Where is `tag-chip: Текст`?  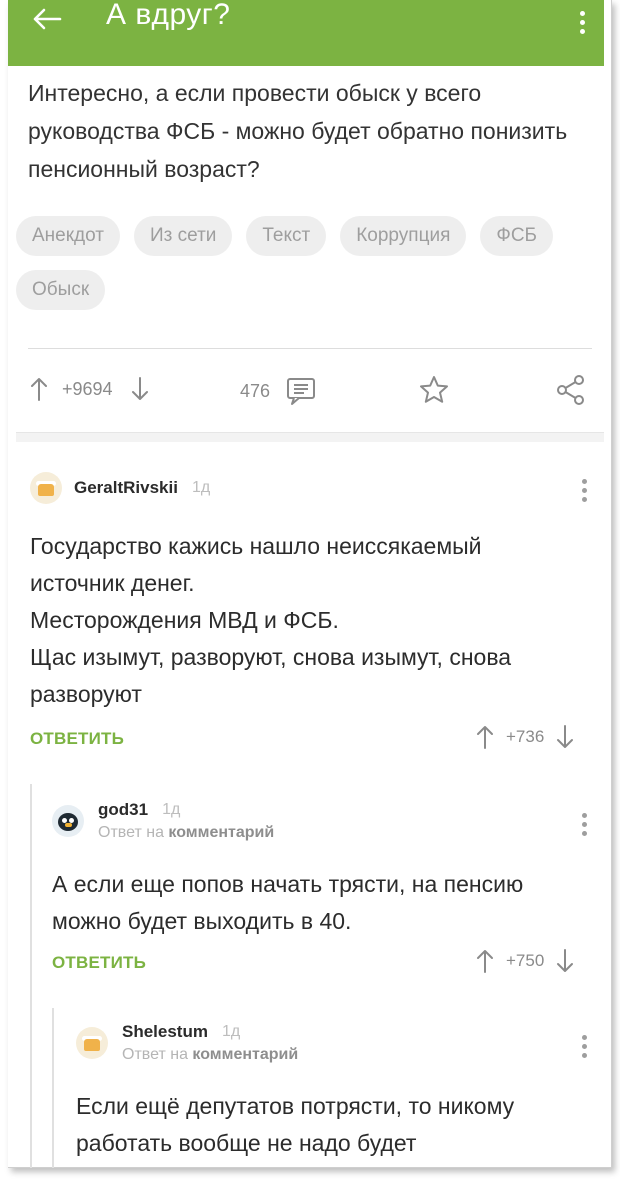
tag-chip: Текст is located at coordinates (286, 236).